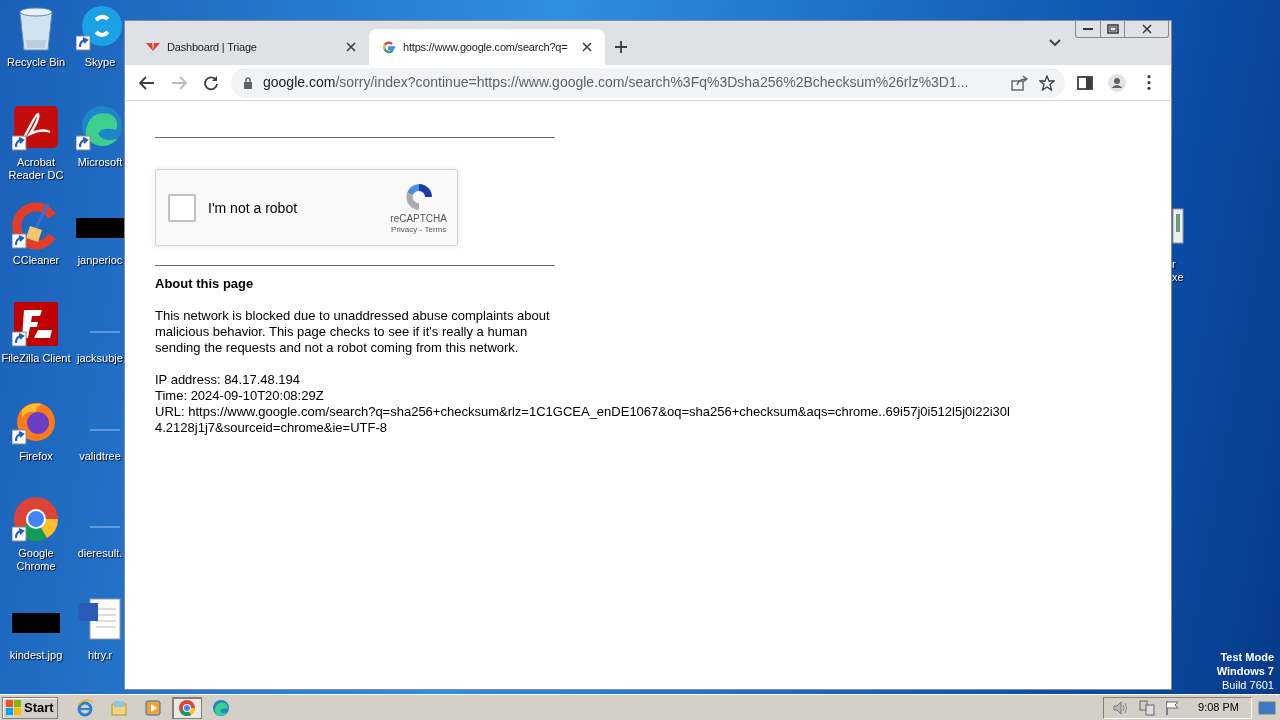  Describe the element at coordinates (248, 82) in the screenshot. I see `lock-icon` at that location.